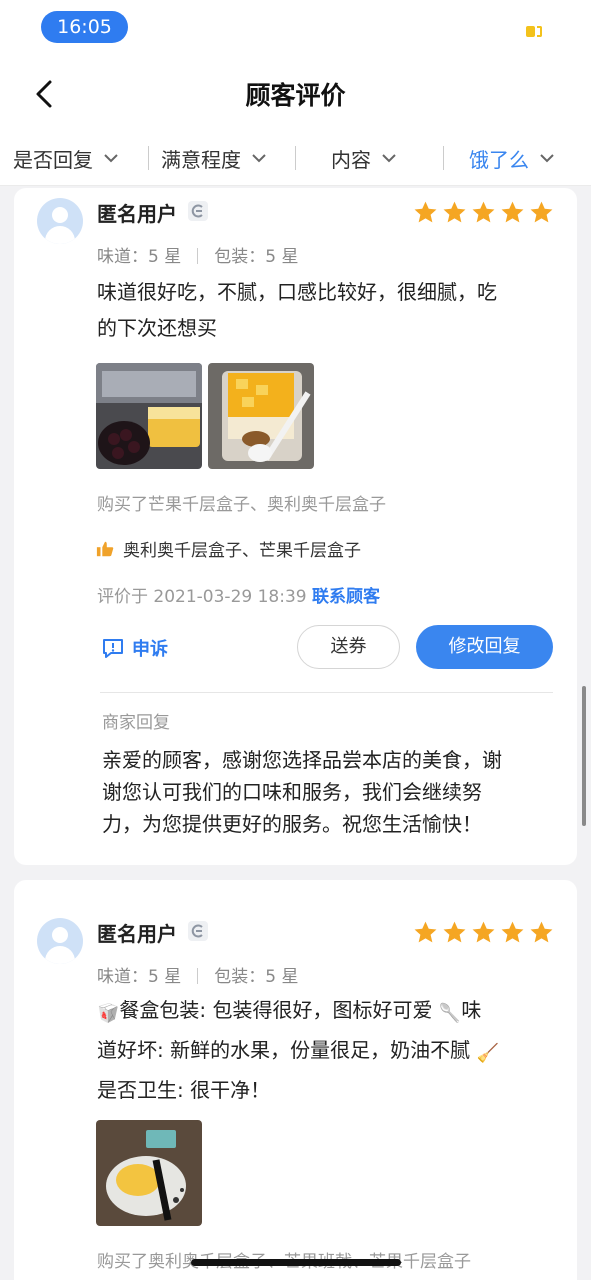 This screenshot has width=591, height=1280. I want to click on contact-customer-link: 联系顾客, so click(346, 597).